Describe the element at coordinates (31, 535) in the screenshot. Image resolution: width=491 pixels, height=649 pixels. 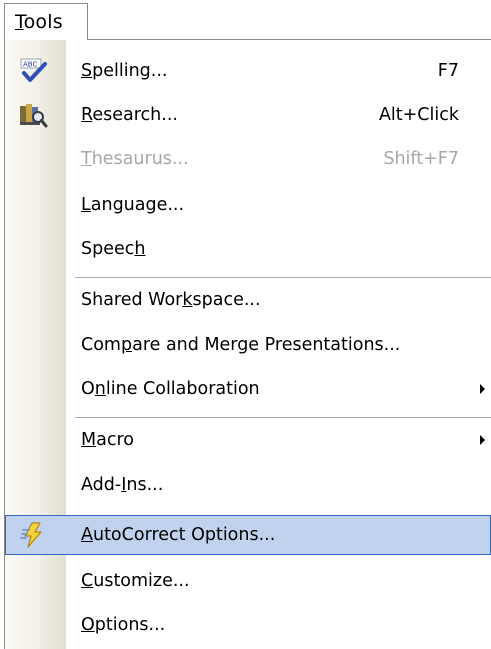
I see `autocorrect-lightning-icon` at that location.